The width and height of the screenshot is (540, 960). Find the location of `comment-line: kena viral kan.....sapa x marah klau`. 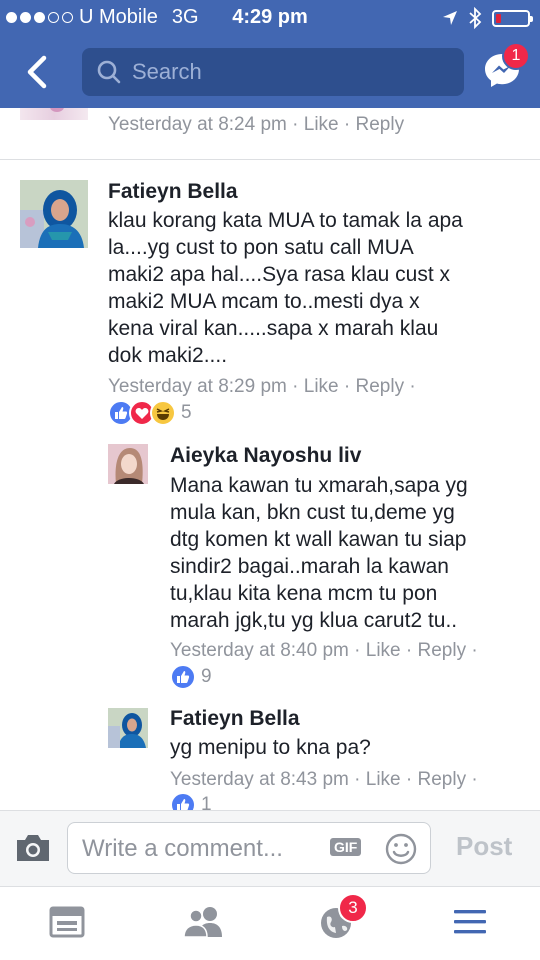

comment-line: kena viral kan.....sapa x marah klau is located at coordinates (273, 328).